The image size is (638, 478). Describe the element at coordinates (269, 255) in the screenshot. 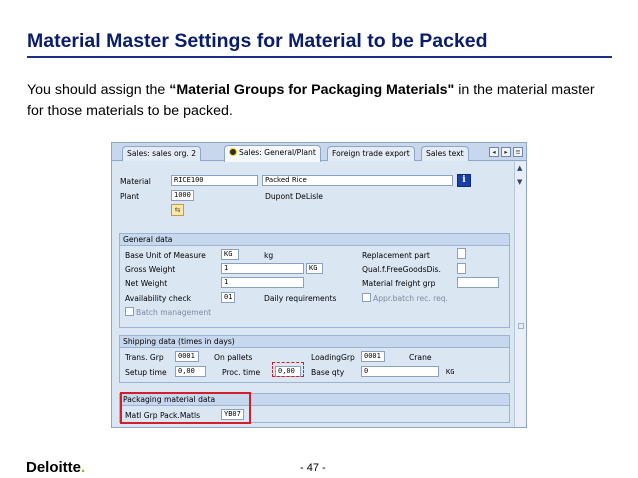

I see `base-uom-text: kg` at that location.